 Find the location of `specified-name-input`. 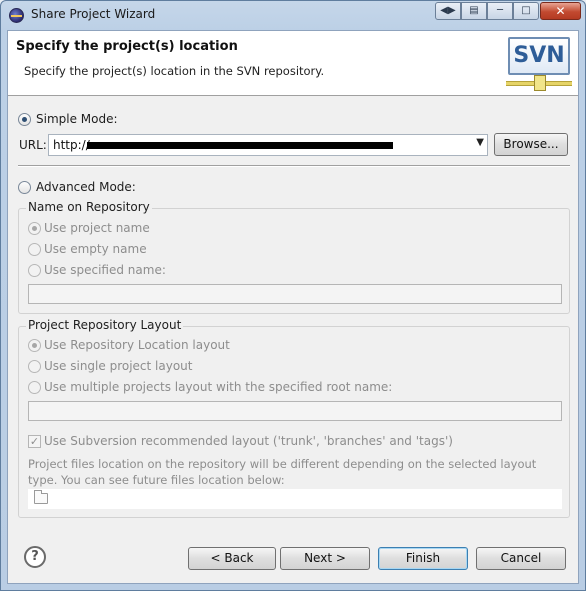

specified-name-input is located at coordinates (295, 294).